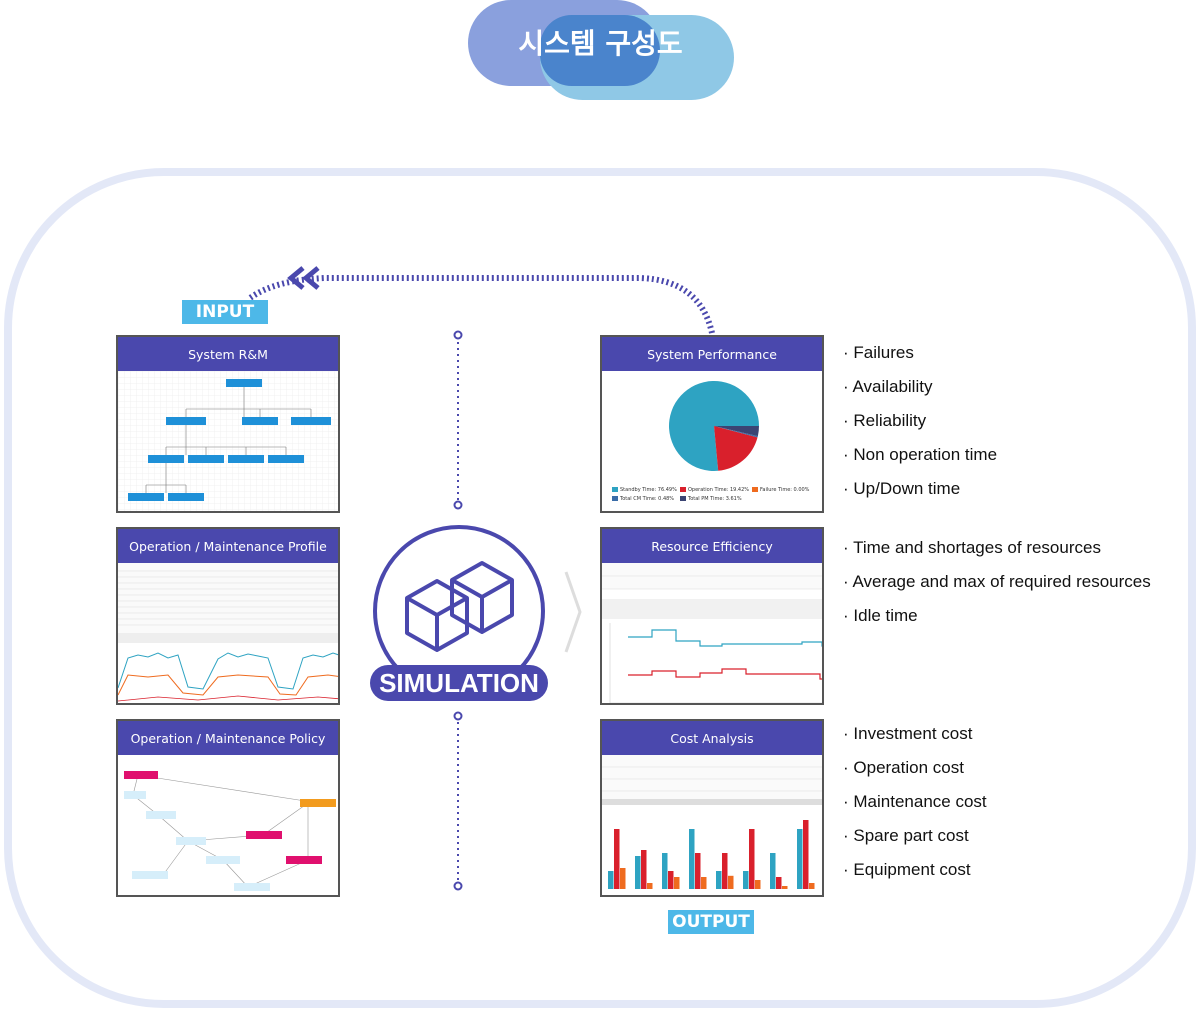 The width and height of the screenshot is (1200, 1015). Describe the element at coordinates (230, 831) in the screenshot. I see `policy-network-thumbnail` at that location.